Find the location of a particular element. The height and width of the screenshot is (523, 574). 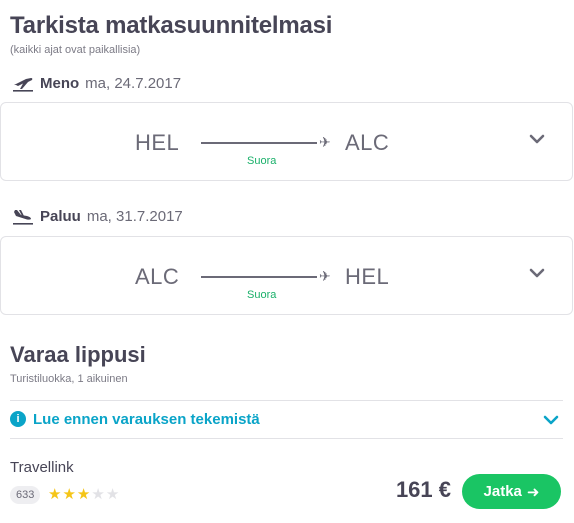

outbound-header: Meno ma, 24.7.2017 is located at coordinates (96, 83).